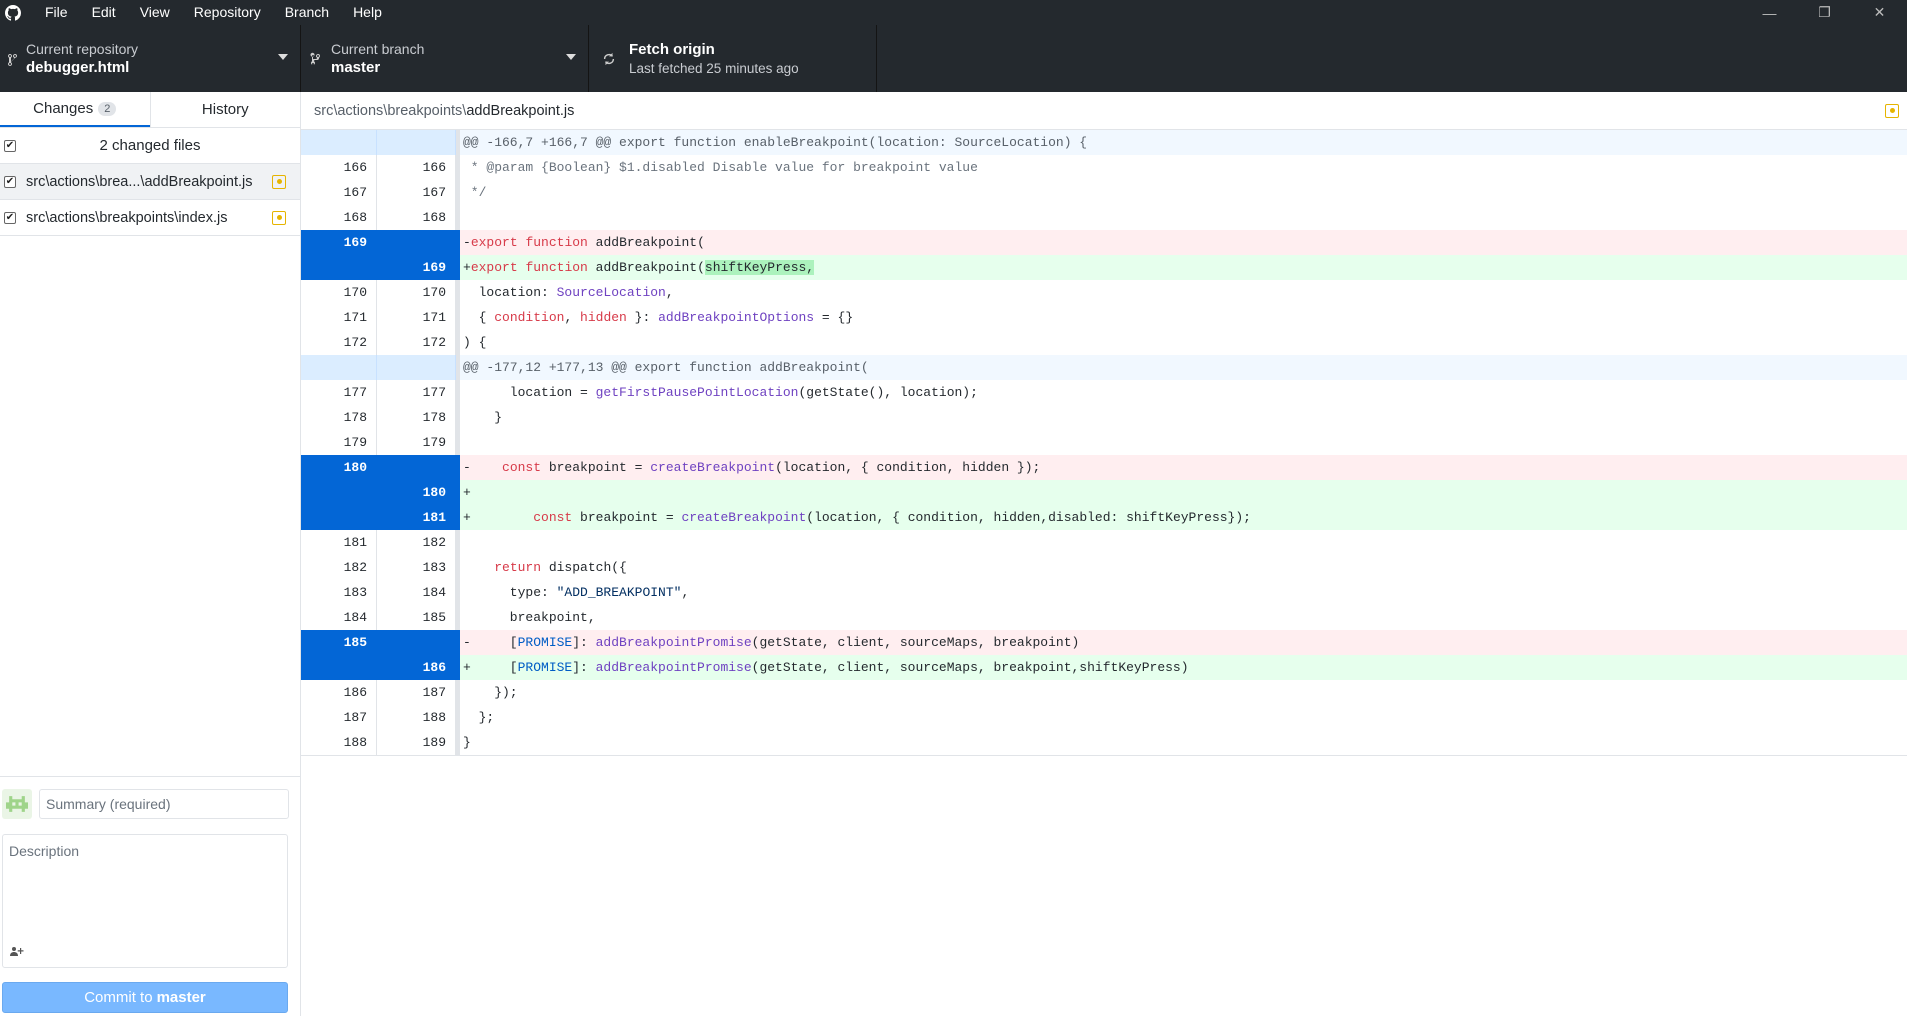 Image resolution: width=1907 pixels, height=1016 pixels. What do you see at coordinates (416, 342) in the screenshot?
I see `new-line-number: 172` at bounding box center [416, 342].